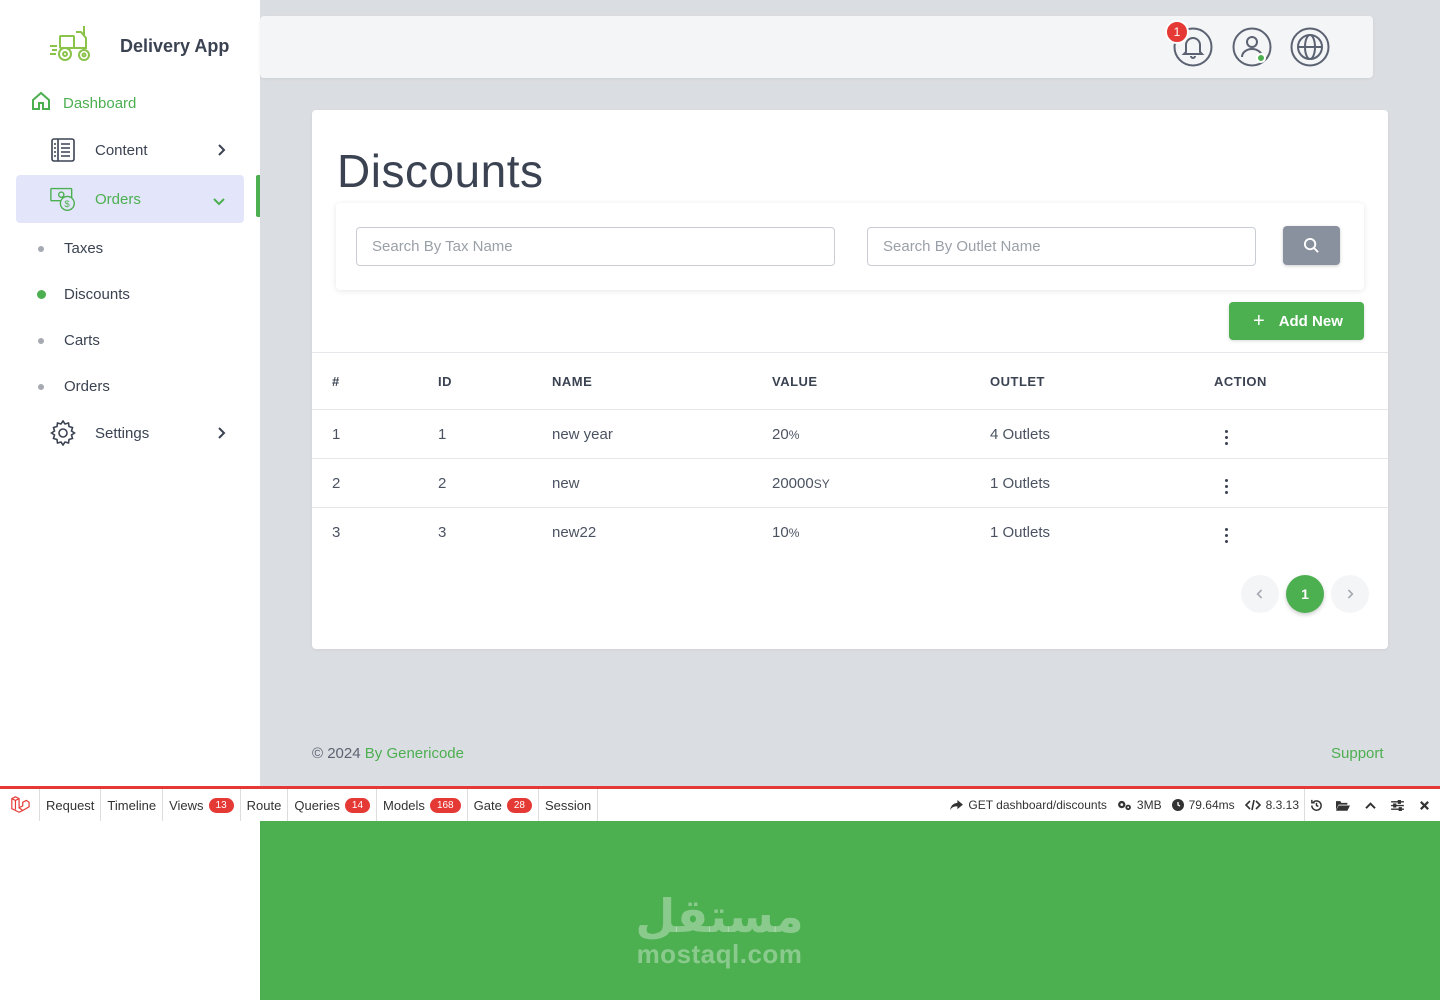  Describe the element at coordinates (336, 532) in the screenshot. I see `cell-index: 3` at that location.